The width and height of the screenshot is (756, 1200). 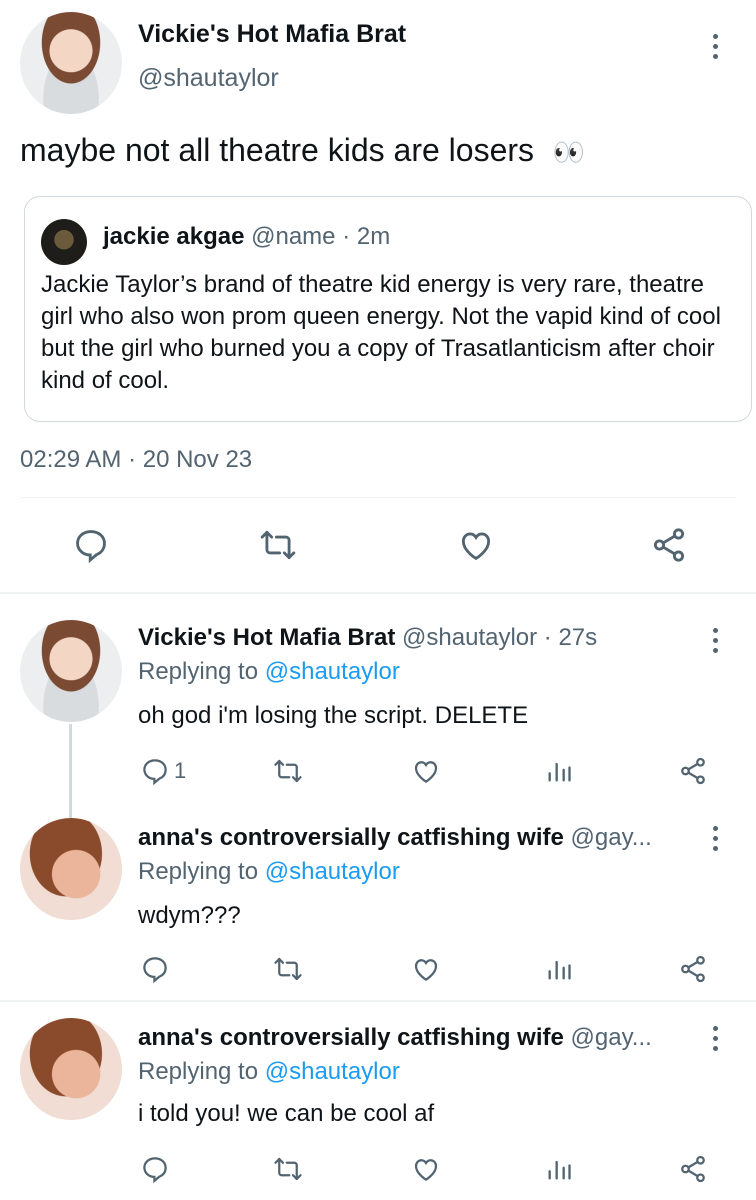 I want to click on tweet-text: maybe not all theatre kids are losers 👀, so click(x=302, y=150).